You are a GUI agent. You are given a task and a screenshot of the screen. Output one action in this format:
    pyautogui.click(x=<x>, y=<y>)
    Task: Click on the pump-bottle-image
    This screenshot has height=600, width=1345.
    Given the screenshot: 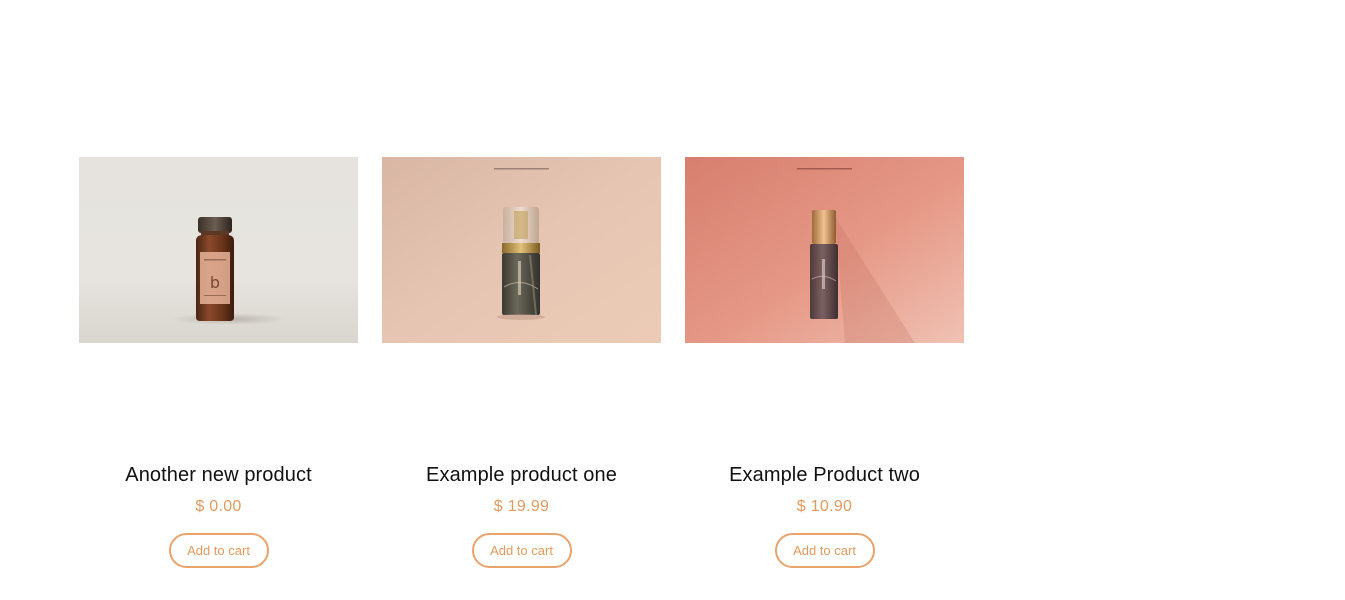 What is the action you would take?
    pyautogui.click(x=521, y=250)
    